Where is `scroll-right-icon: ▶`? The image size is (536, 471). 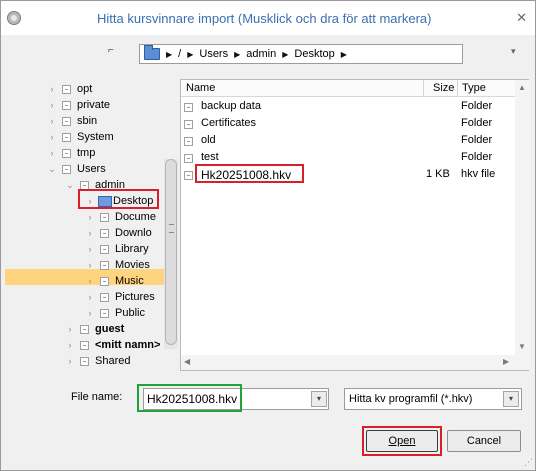 scroll-right-icon: ▶ is located at coordinates (506, 361).